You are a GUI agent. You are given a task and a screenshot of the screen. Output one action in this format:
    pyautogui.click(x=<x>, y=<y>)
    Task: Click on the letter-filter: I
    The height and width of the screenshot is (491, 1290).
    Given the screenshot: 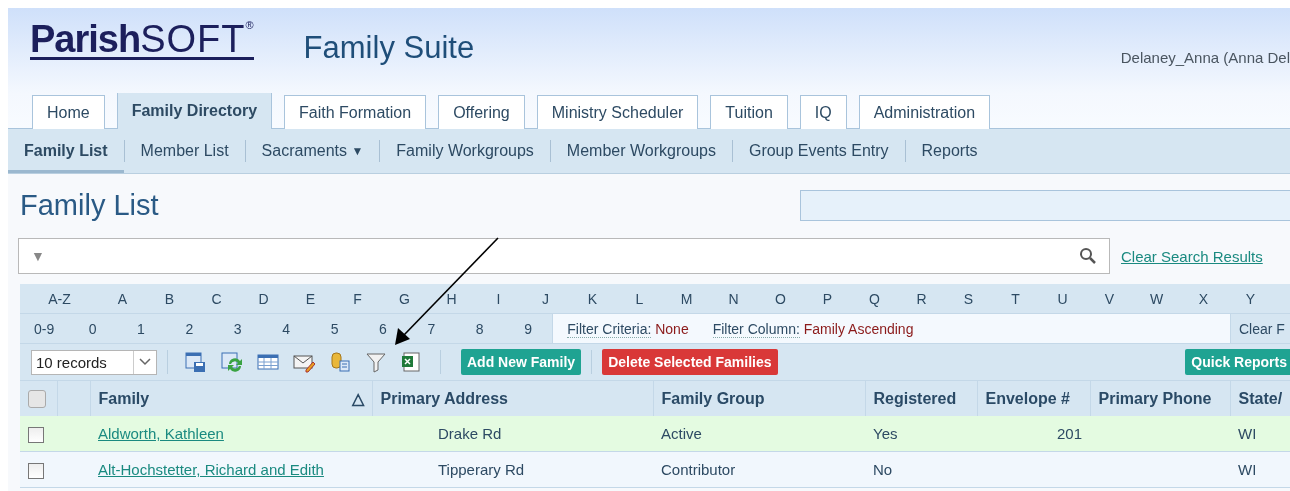 What is the action you would take?
    pyautogui.click(x=498, y=298)
    